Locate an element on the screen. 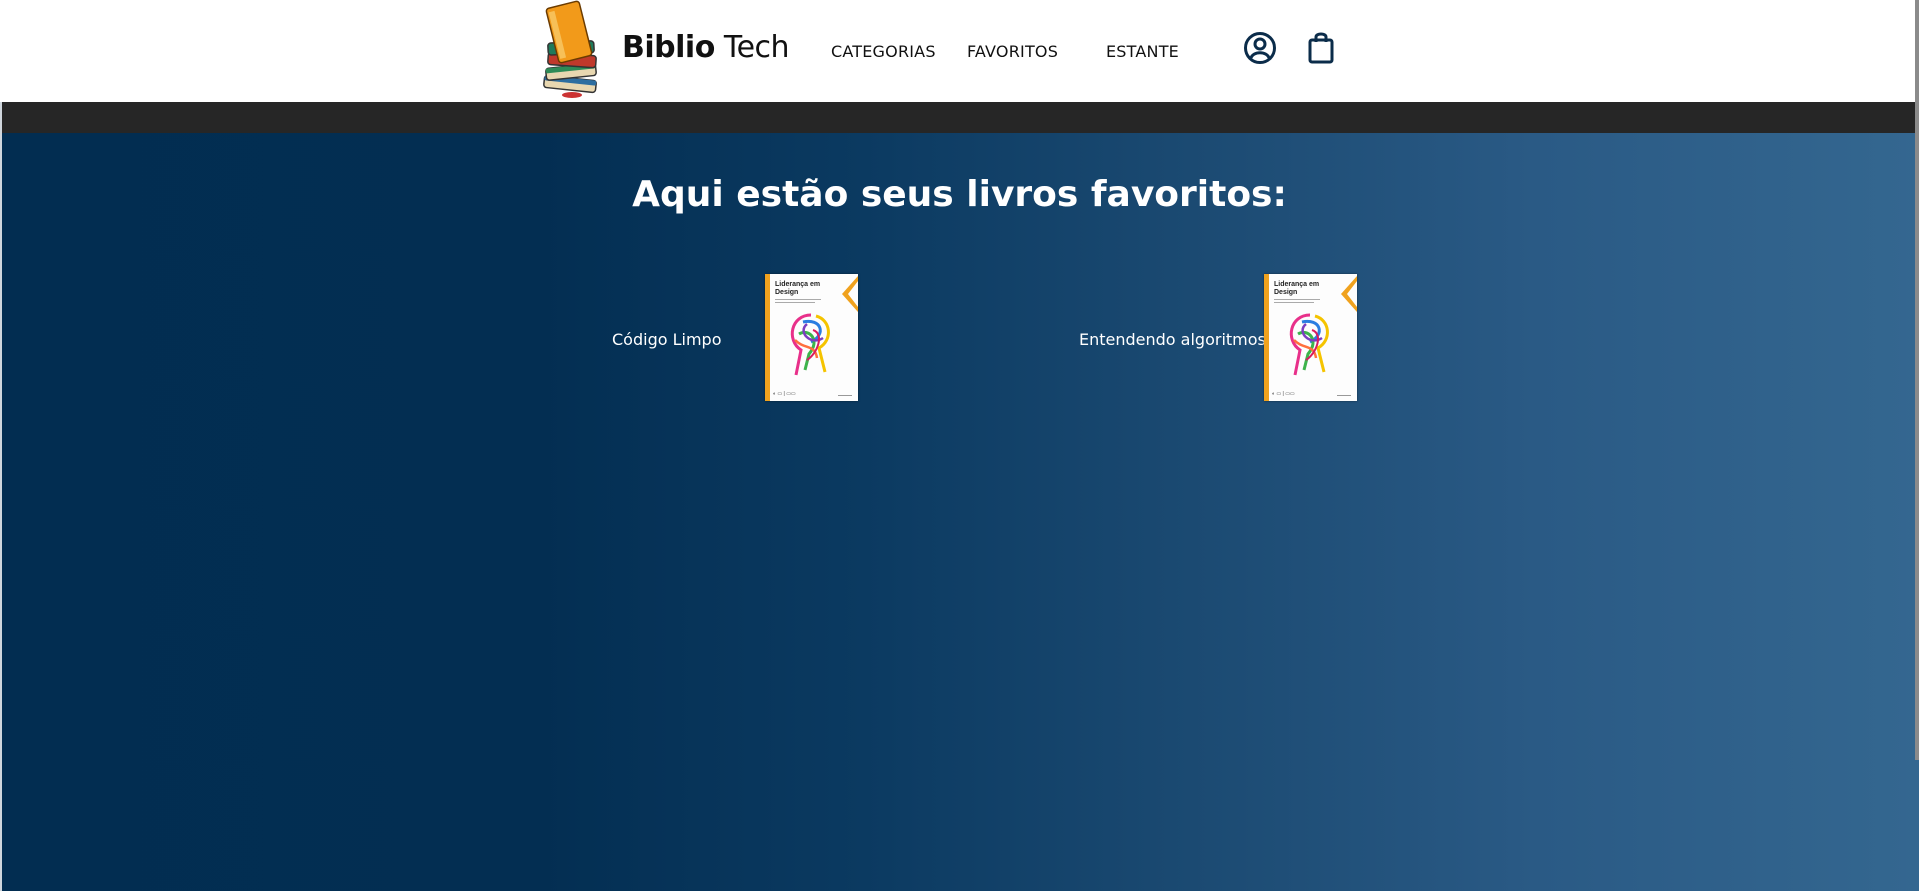 This screenshot has height=891, width=1919. page-heading: Aqui estão seus livros favoritos: is located at coordinates (959, 194).